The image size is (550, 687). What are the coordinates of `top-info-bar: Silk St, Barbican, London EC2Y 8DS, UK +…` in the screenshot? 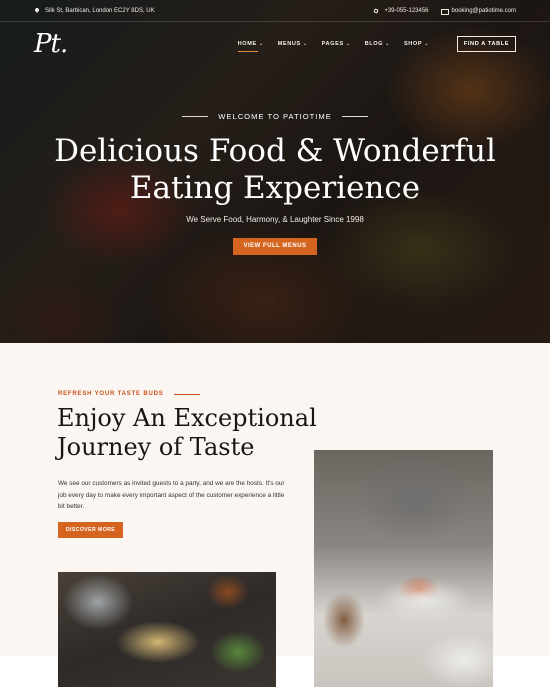 It's located at (275, 11).